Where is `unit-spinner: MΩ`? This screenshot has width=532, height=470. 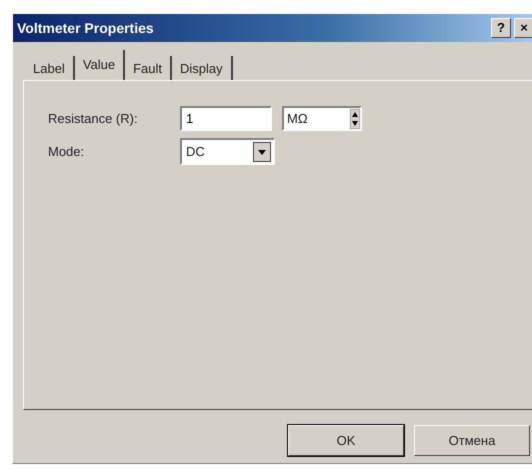
unit-spinner: MΩ is located at coordinates (322, 118).